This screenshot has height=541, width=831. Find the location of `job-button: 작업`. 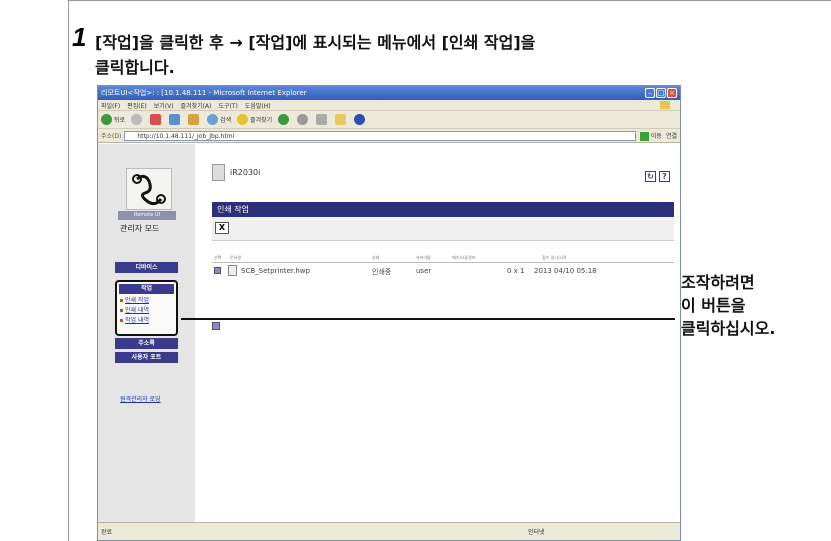

job-button: 작업 is located at coordinates (146, 289).